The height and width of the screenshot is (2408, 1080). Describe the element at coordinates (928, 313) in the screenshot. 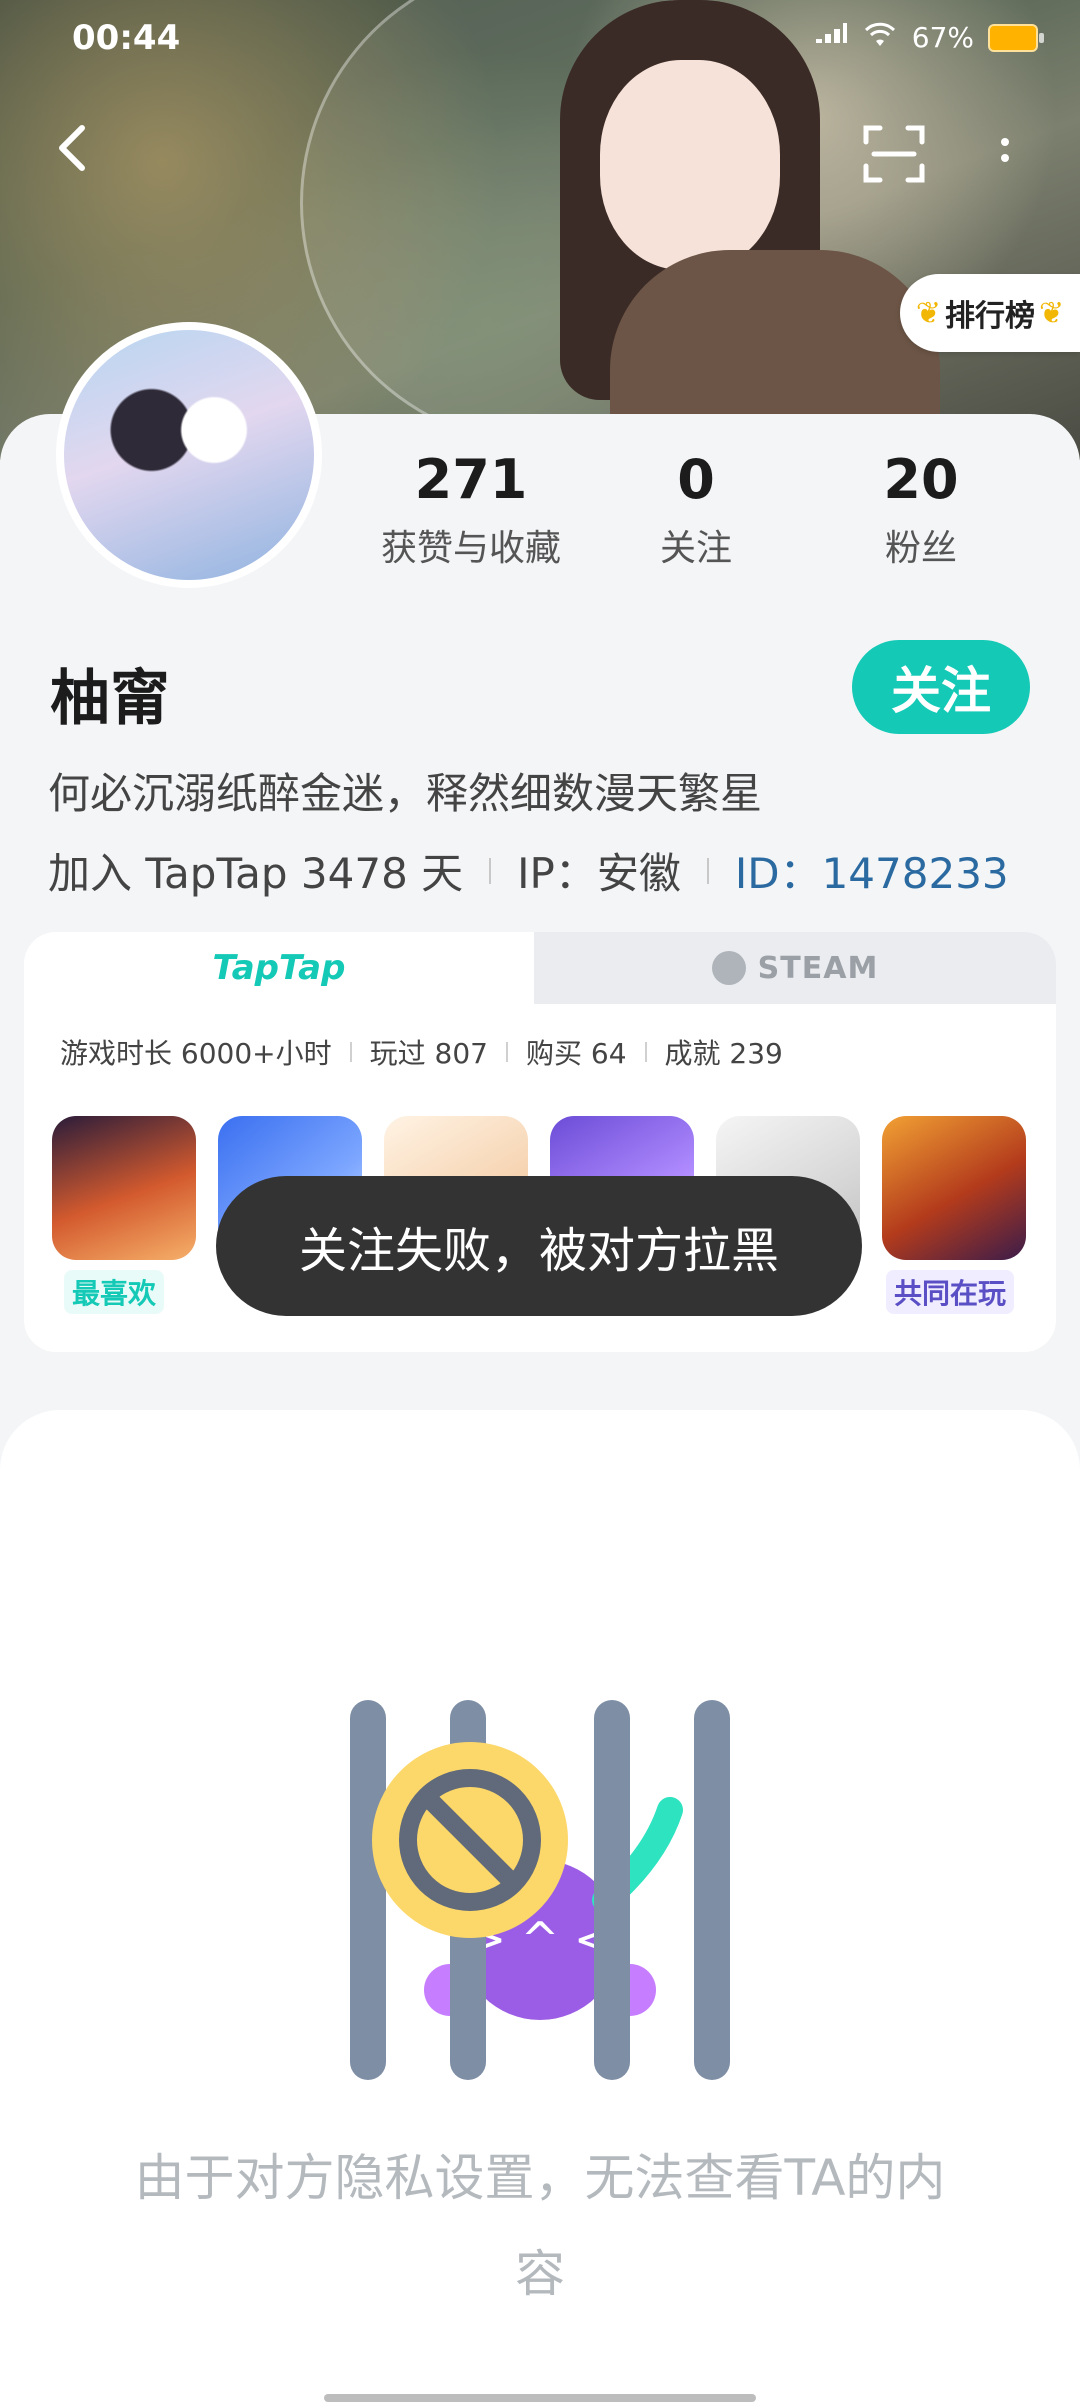

I see `laurel-left-icon: ❦` at that location.